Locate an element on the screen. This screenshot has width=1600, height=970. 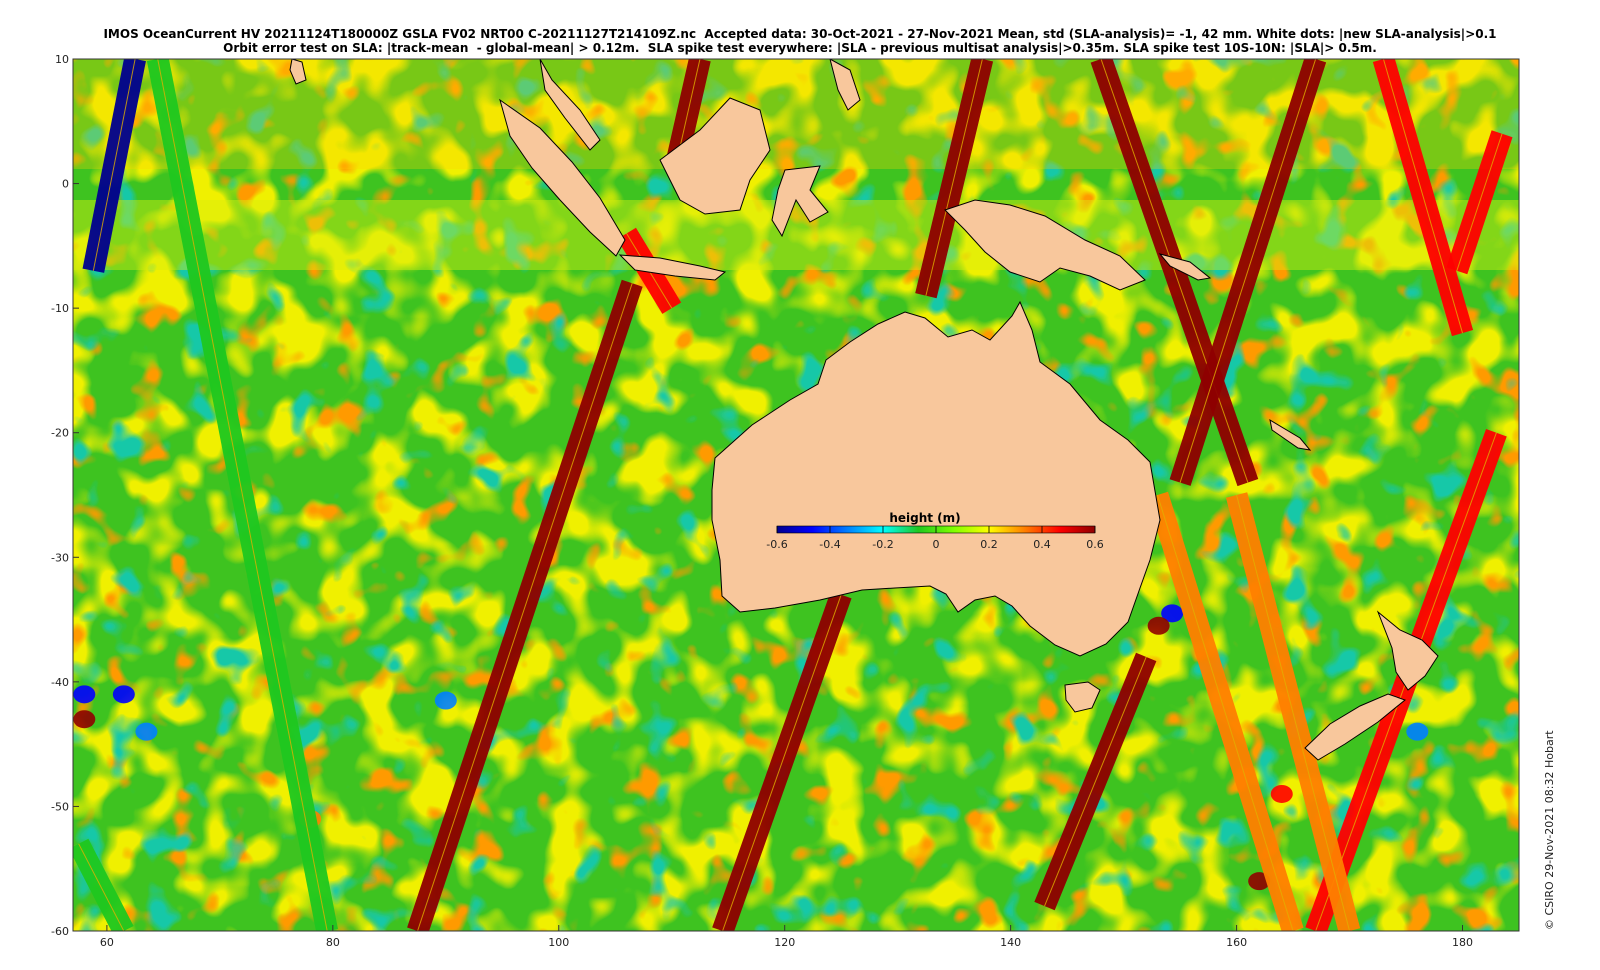
colorbar-tick-label: 0 is located at coordinates (936, 544).